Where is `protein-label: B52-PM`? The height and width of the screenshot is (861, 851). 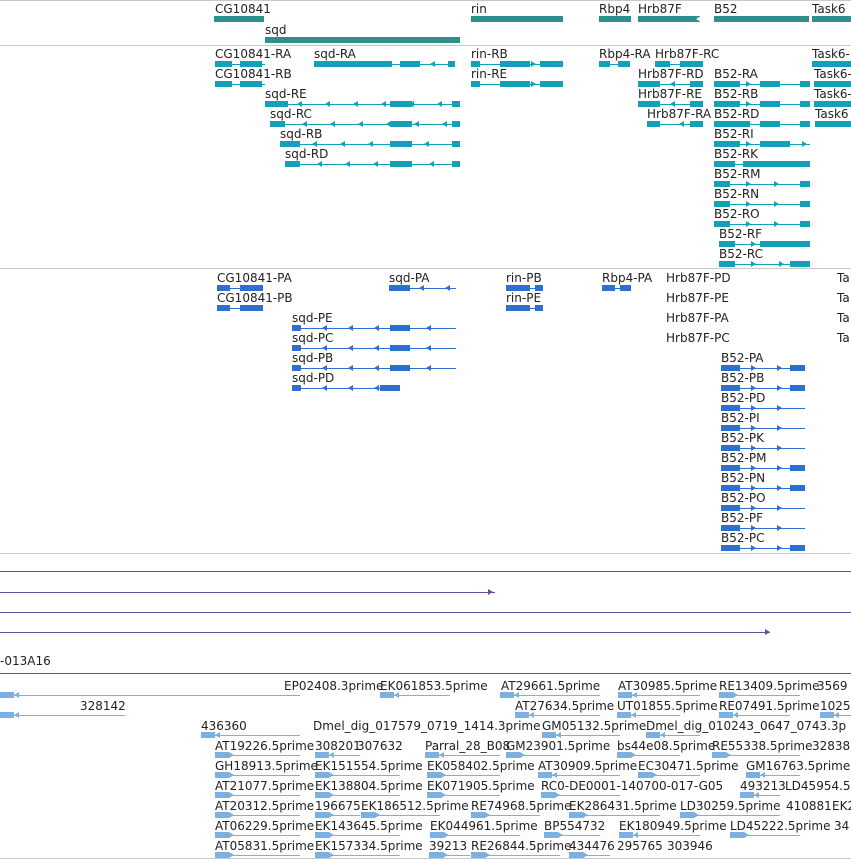
protein-label: B52-PM is located at coordinates (743, 458).